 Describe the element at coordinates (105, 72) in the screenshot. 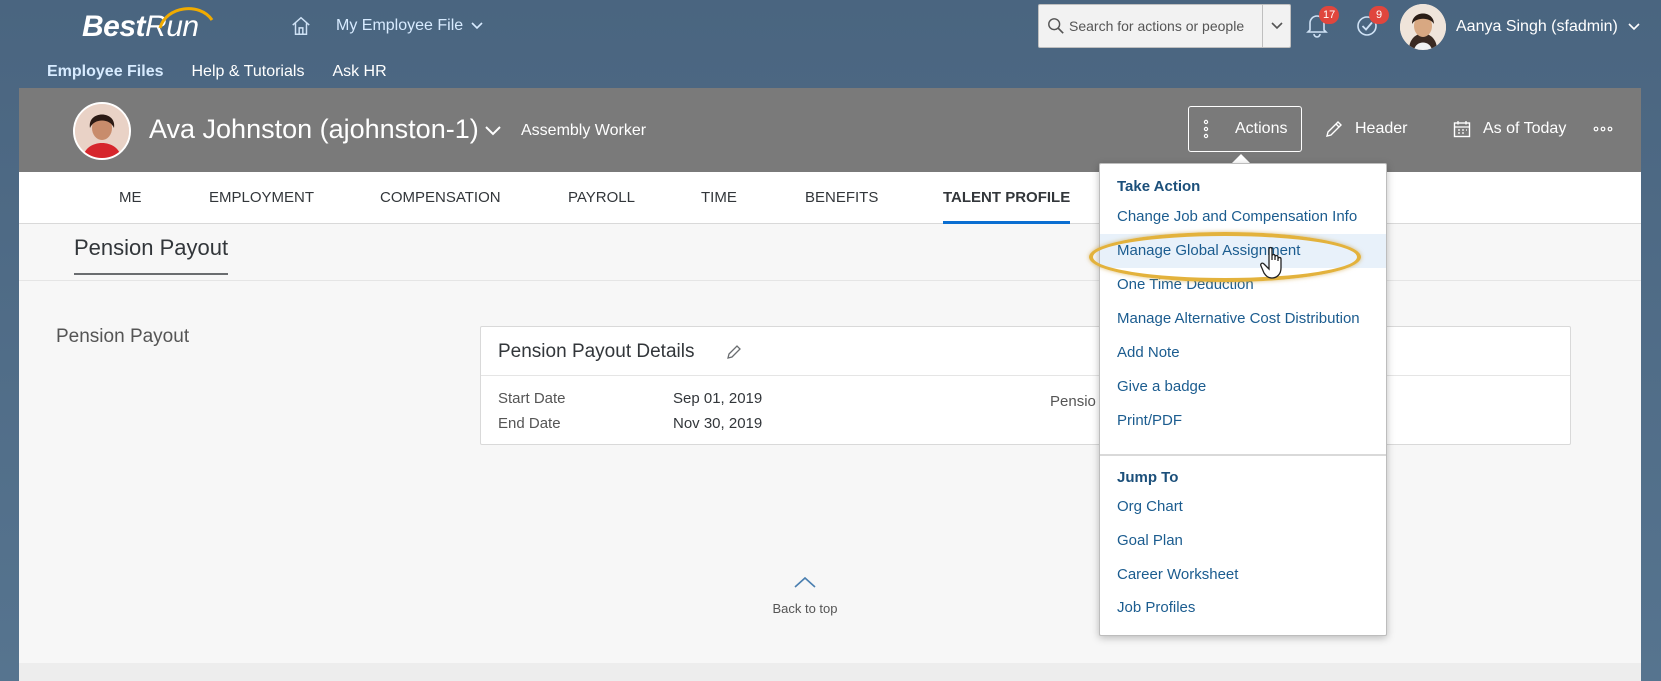

I see `nav-employee-files: Employee Files` at that location.